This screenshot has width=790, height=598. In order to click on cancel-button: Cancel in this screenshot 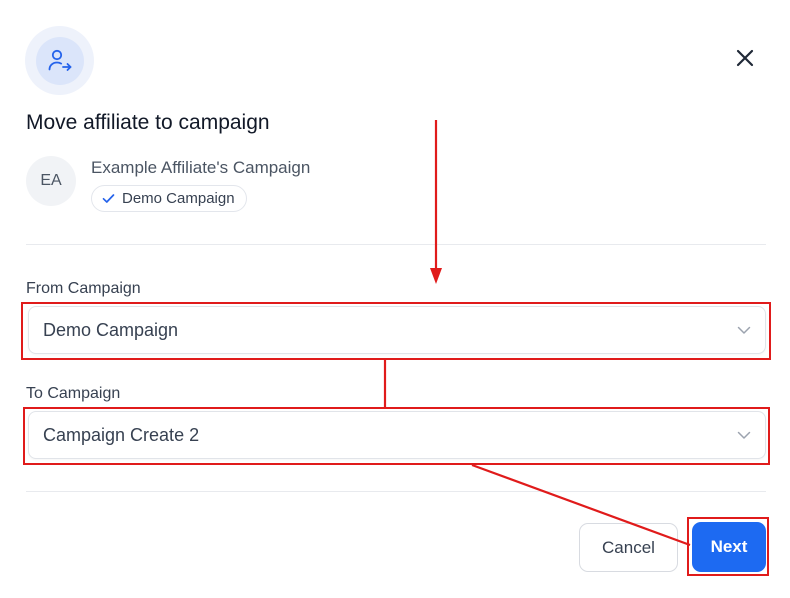, I will do `click(628, 547)`.